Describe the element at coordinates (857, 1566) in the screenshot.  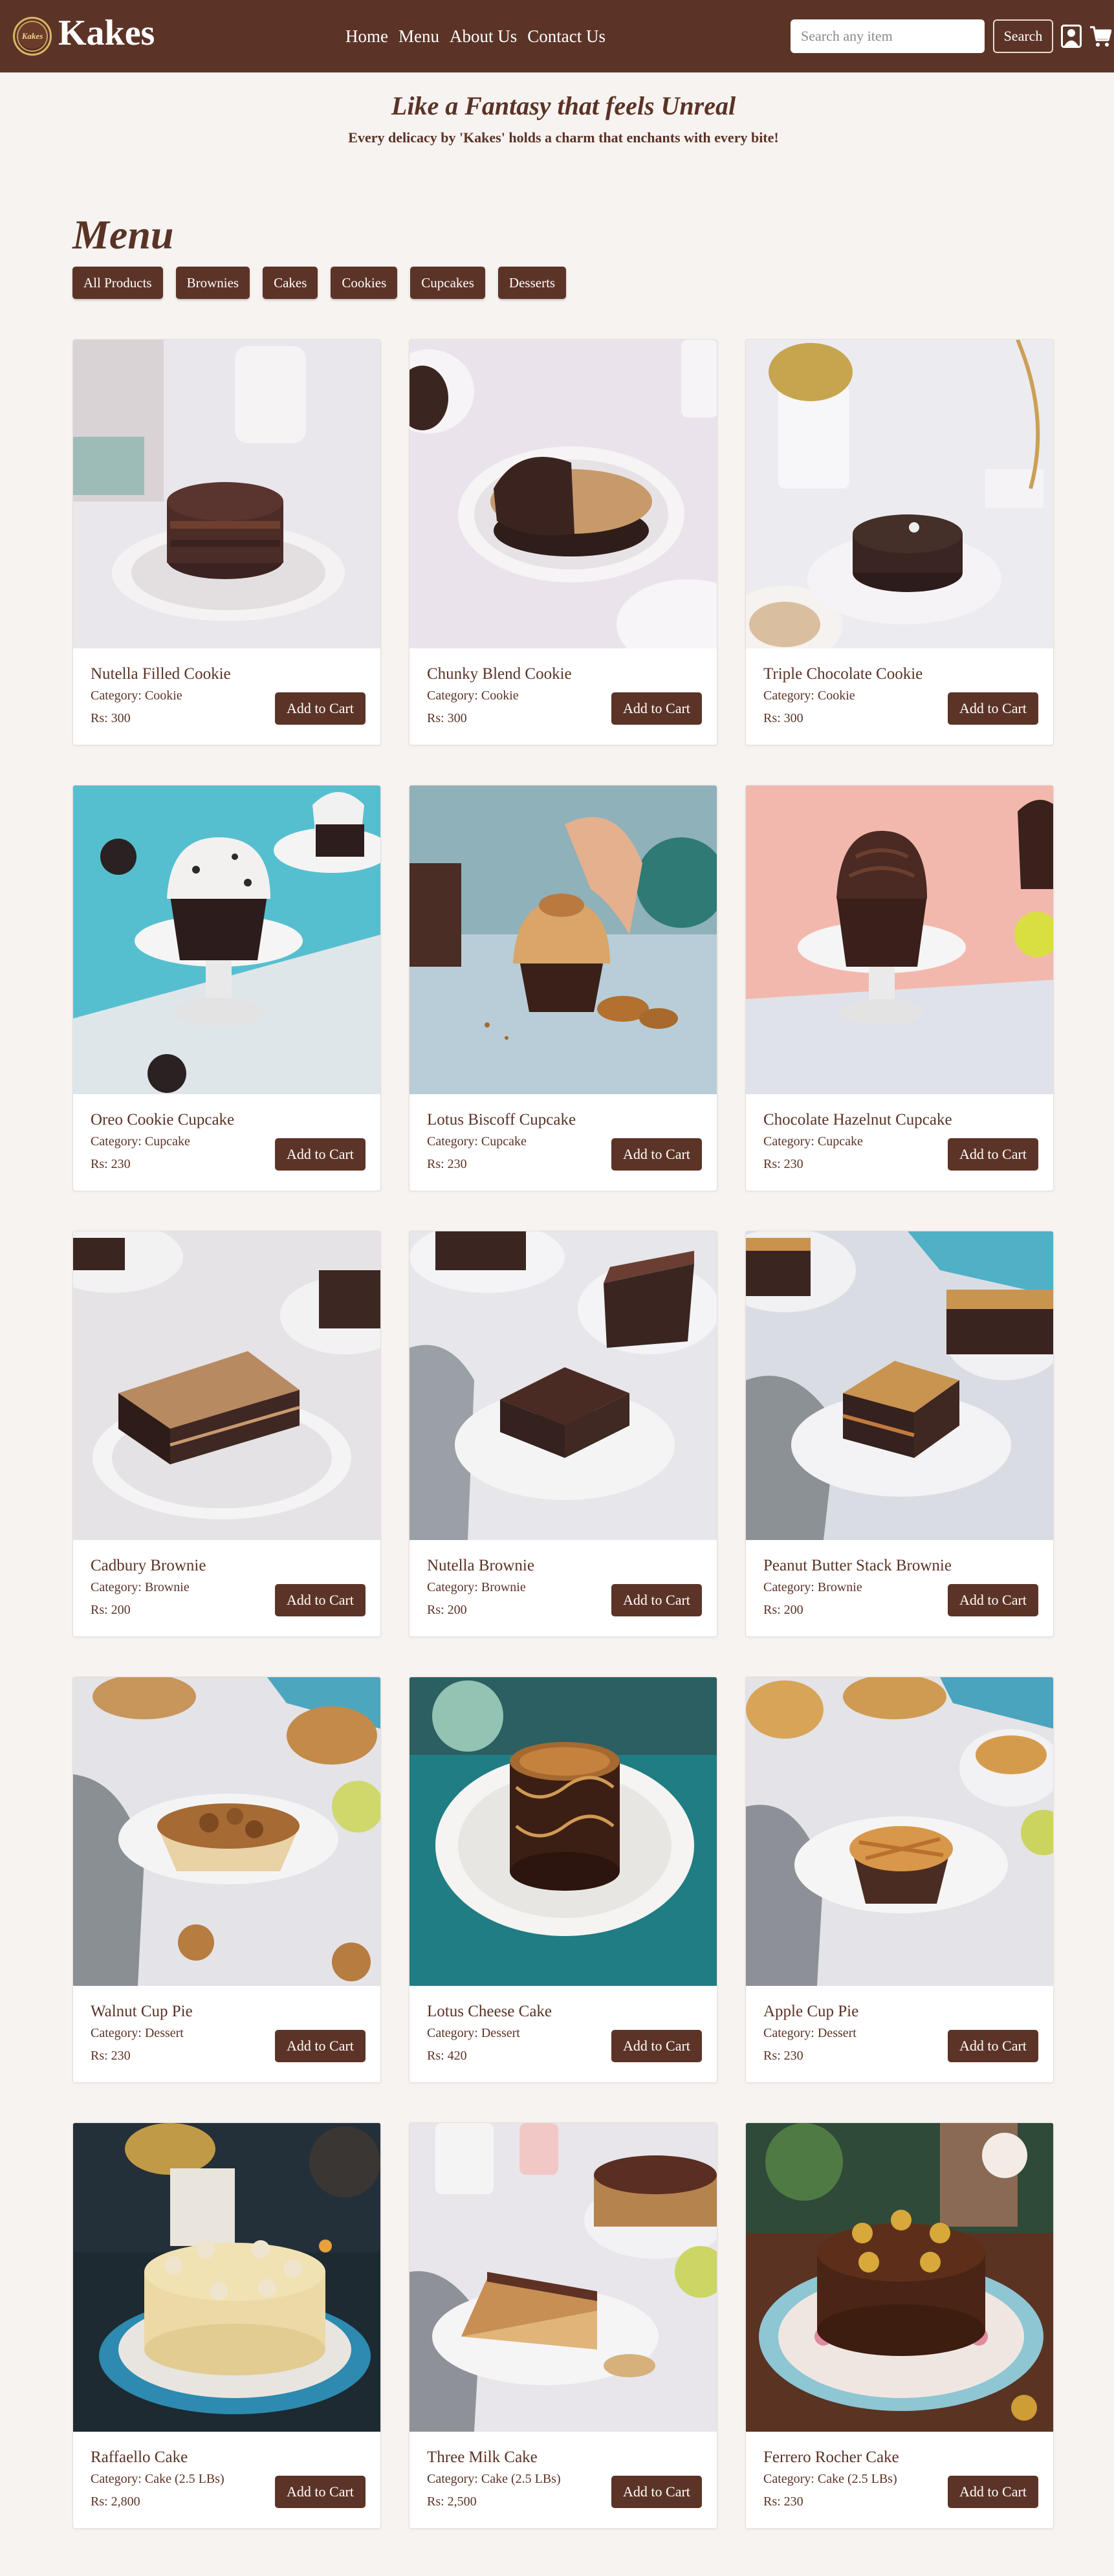
I see `product-name: Peanut Butter Stack Brownie` at that location.